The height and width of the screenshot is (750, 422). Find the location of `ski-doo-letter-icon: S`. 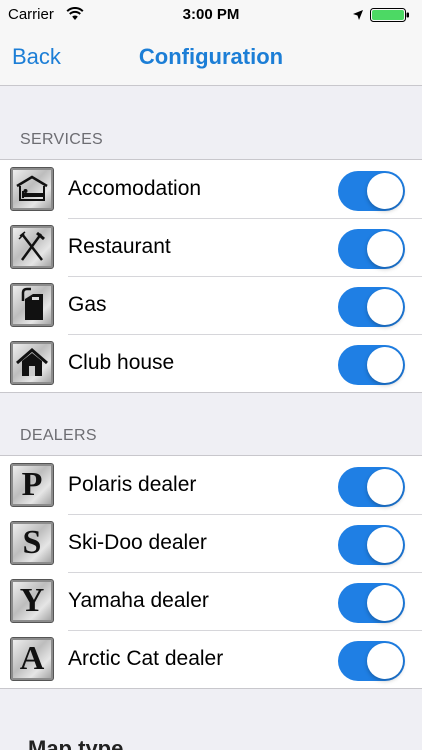

ski-doo-letter-icon: S is located at coordinates (32, 543).